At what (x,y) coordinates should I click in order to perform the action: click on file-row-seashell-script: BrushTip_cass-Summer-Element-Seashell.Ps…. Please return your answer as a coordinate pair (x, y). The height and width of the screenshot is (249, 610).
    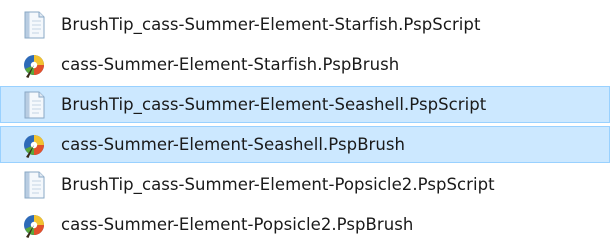
    Looking at the image, I should click on (305, 104).